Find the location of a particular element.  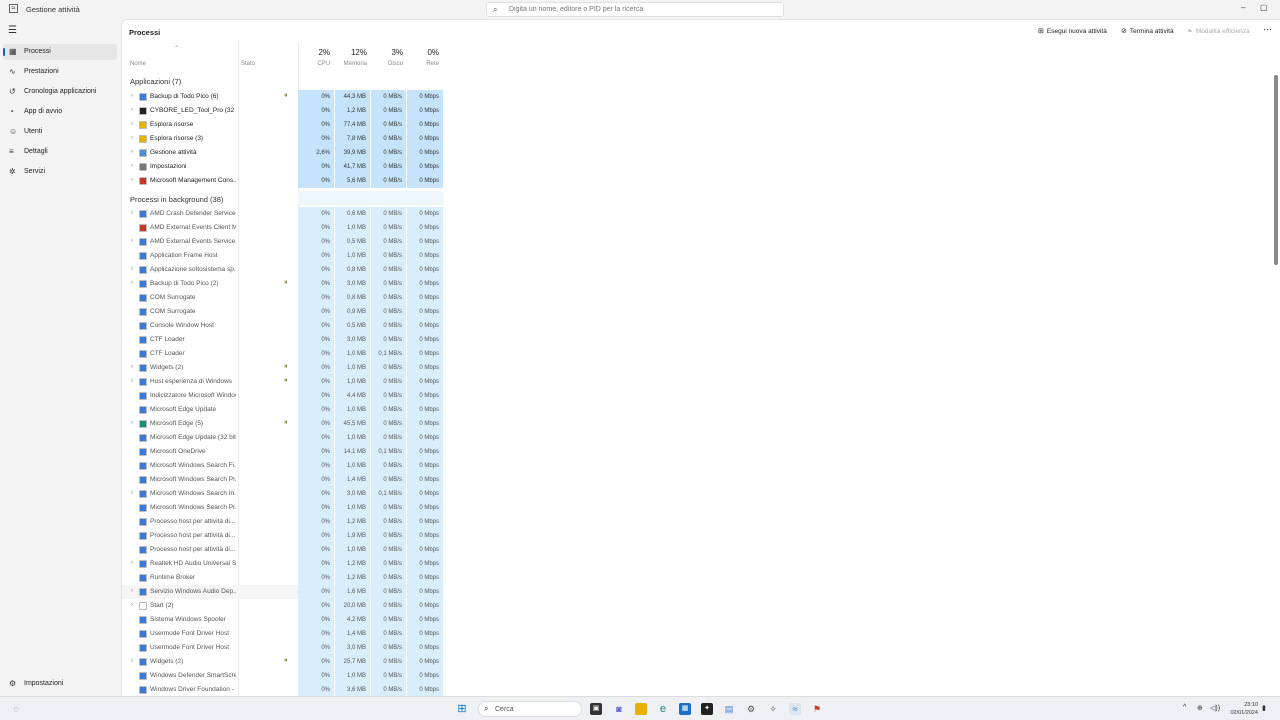

process-row: Runtime Broker 0% 1,2 MB 0 MB/s 0 Mbps is located at coordinates (283, 578).